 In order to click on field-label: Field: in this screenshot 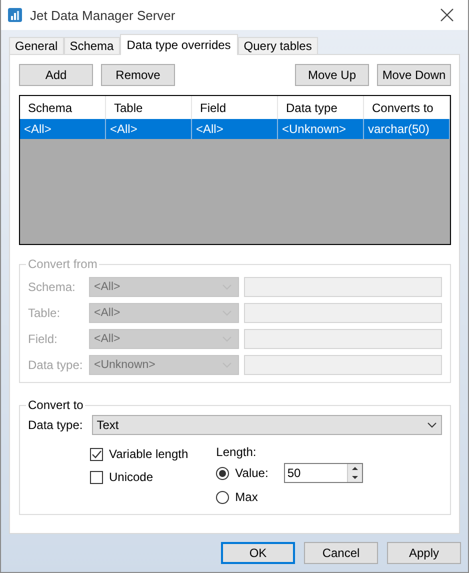, I will do `click(43, 339)`.